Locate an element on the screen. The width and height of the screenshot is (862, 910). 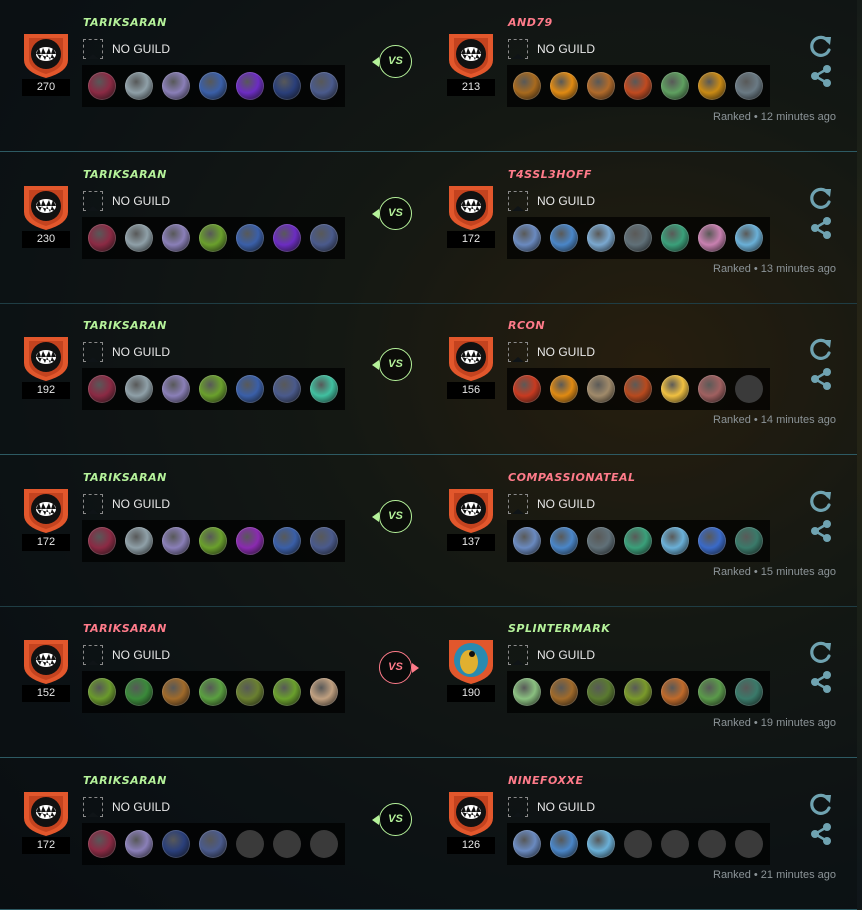
player-name: AND79 is located at coordinates (530, 22).